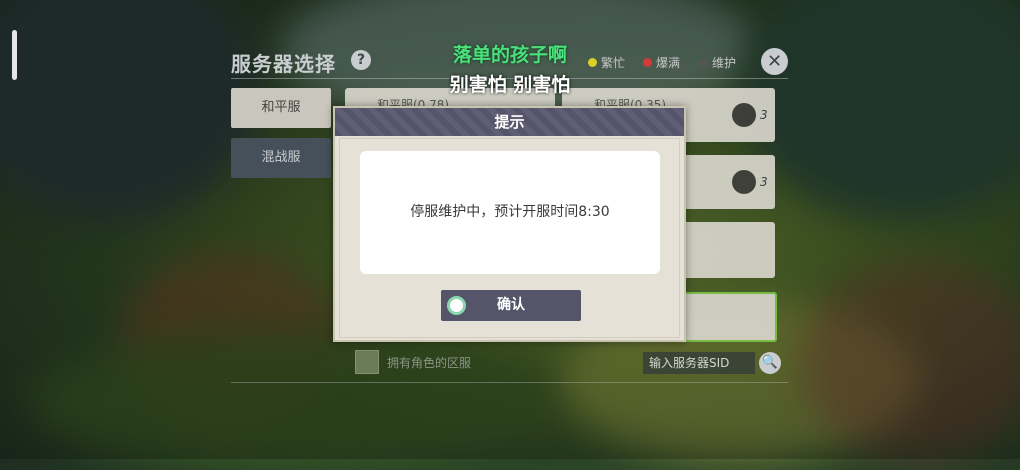 The image size is (1020, 470). What do you see at coordinates (510, 85) in the screenshot?
I see `subtitle-line-2: 别害怕 别害怕` at bounding box center [510, 85].